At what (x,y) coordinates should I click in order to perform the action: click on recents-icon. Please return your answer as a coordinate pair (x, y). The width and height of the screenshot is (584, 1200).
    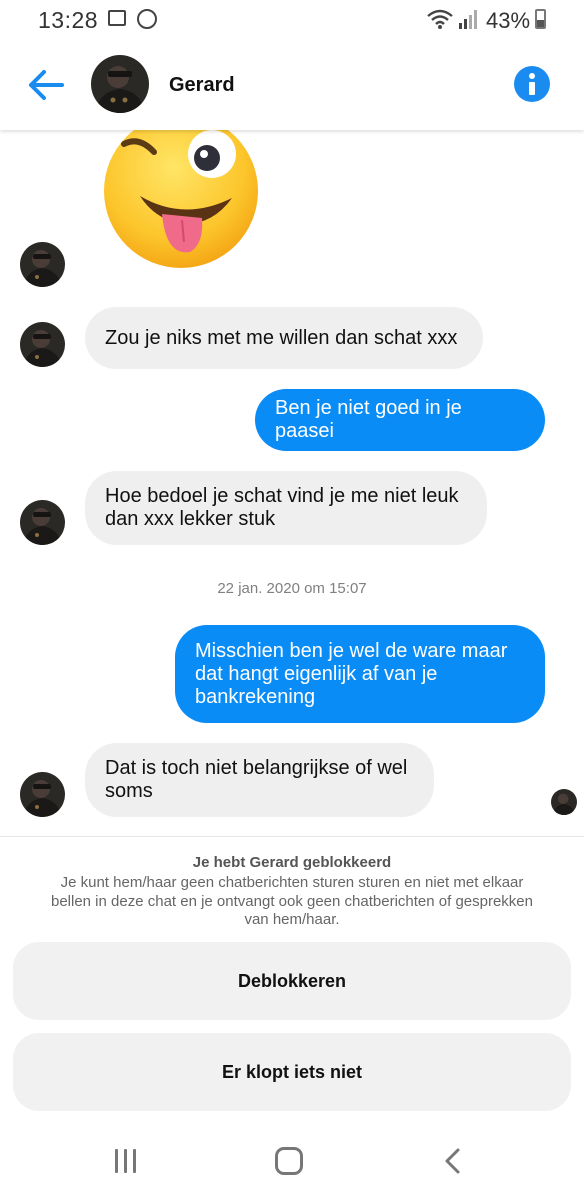
    Looking at the image, I should click on (126, 1161).